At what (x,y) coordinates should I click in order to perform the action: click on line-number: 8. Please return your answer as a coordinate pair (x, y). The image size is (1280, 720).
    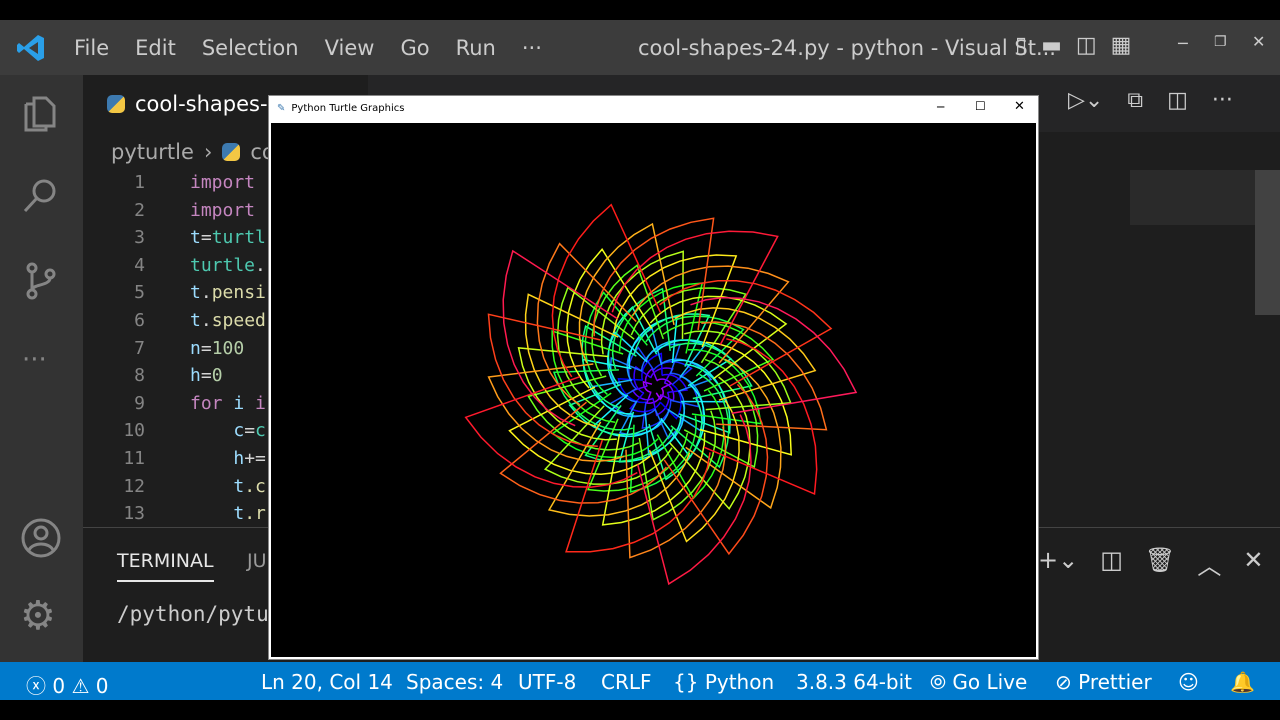
    Looking at the image, I should click on (139, 376).